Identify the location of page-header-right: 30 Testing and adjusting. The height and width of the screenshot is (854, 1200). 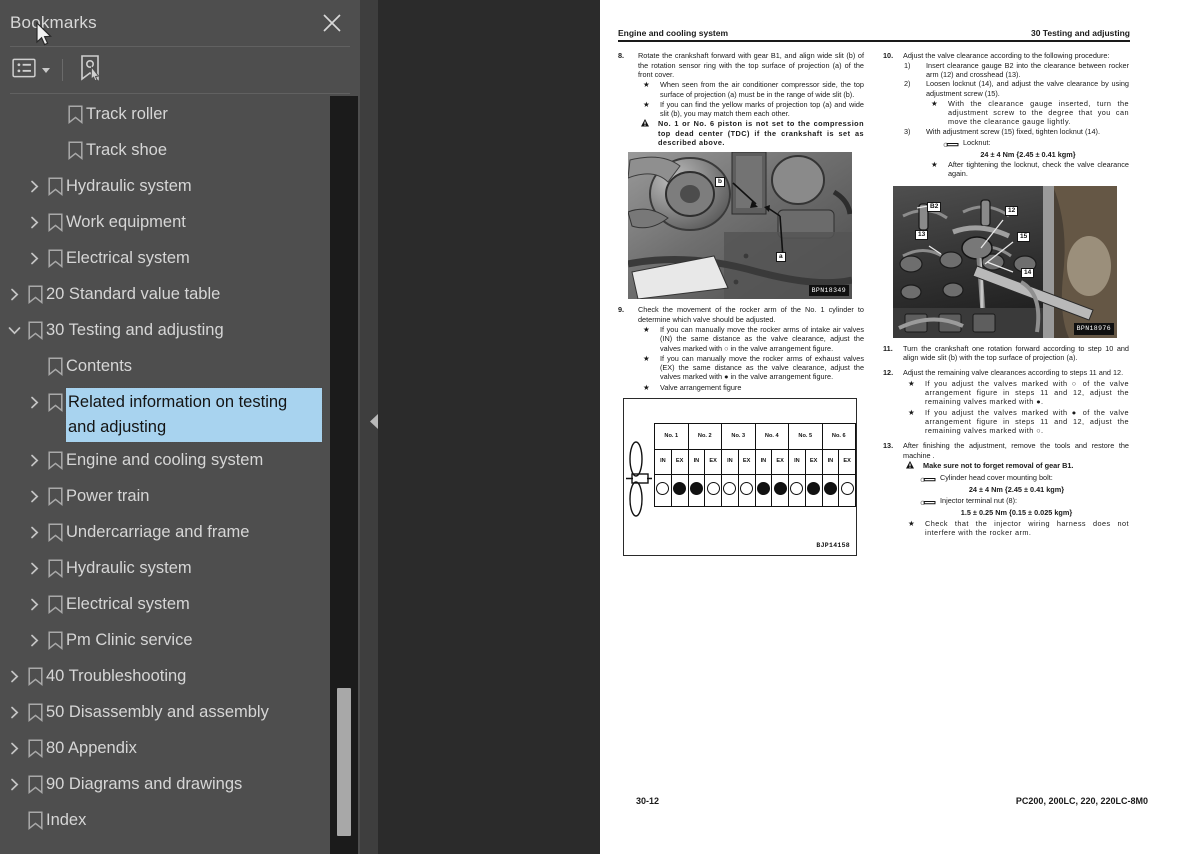
(1080, 33).